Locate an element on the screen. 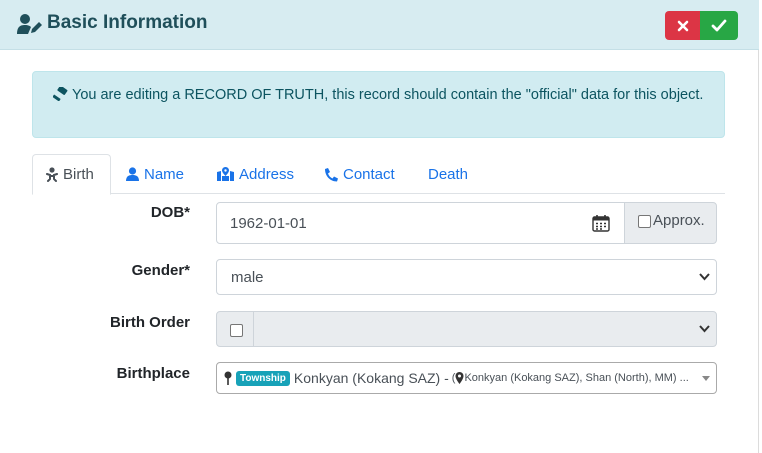 The width and height of the screenshot is (762, 453). birth-order-group is located at coordinates (466, 329).